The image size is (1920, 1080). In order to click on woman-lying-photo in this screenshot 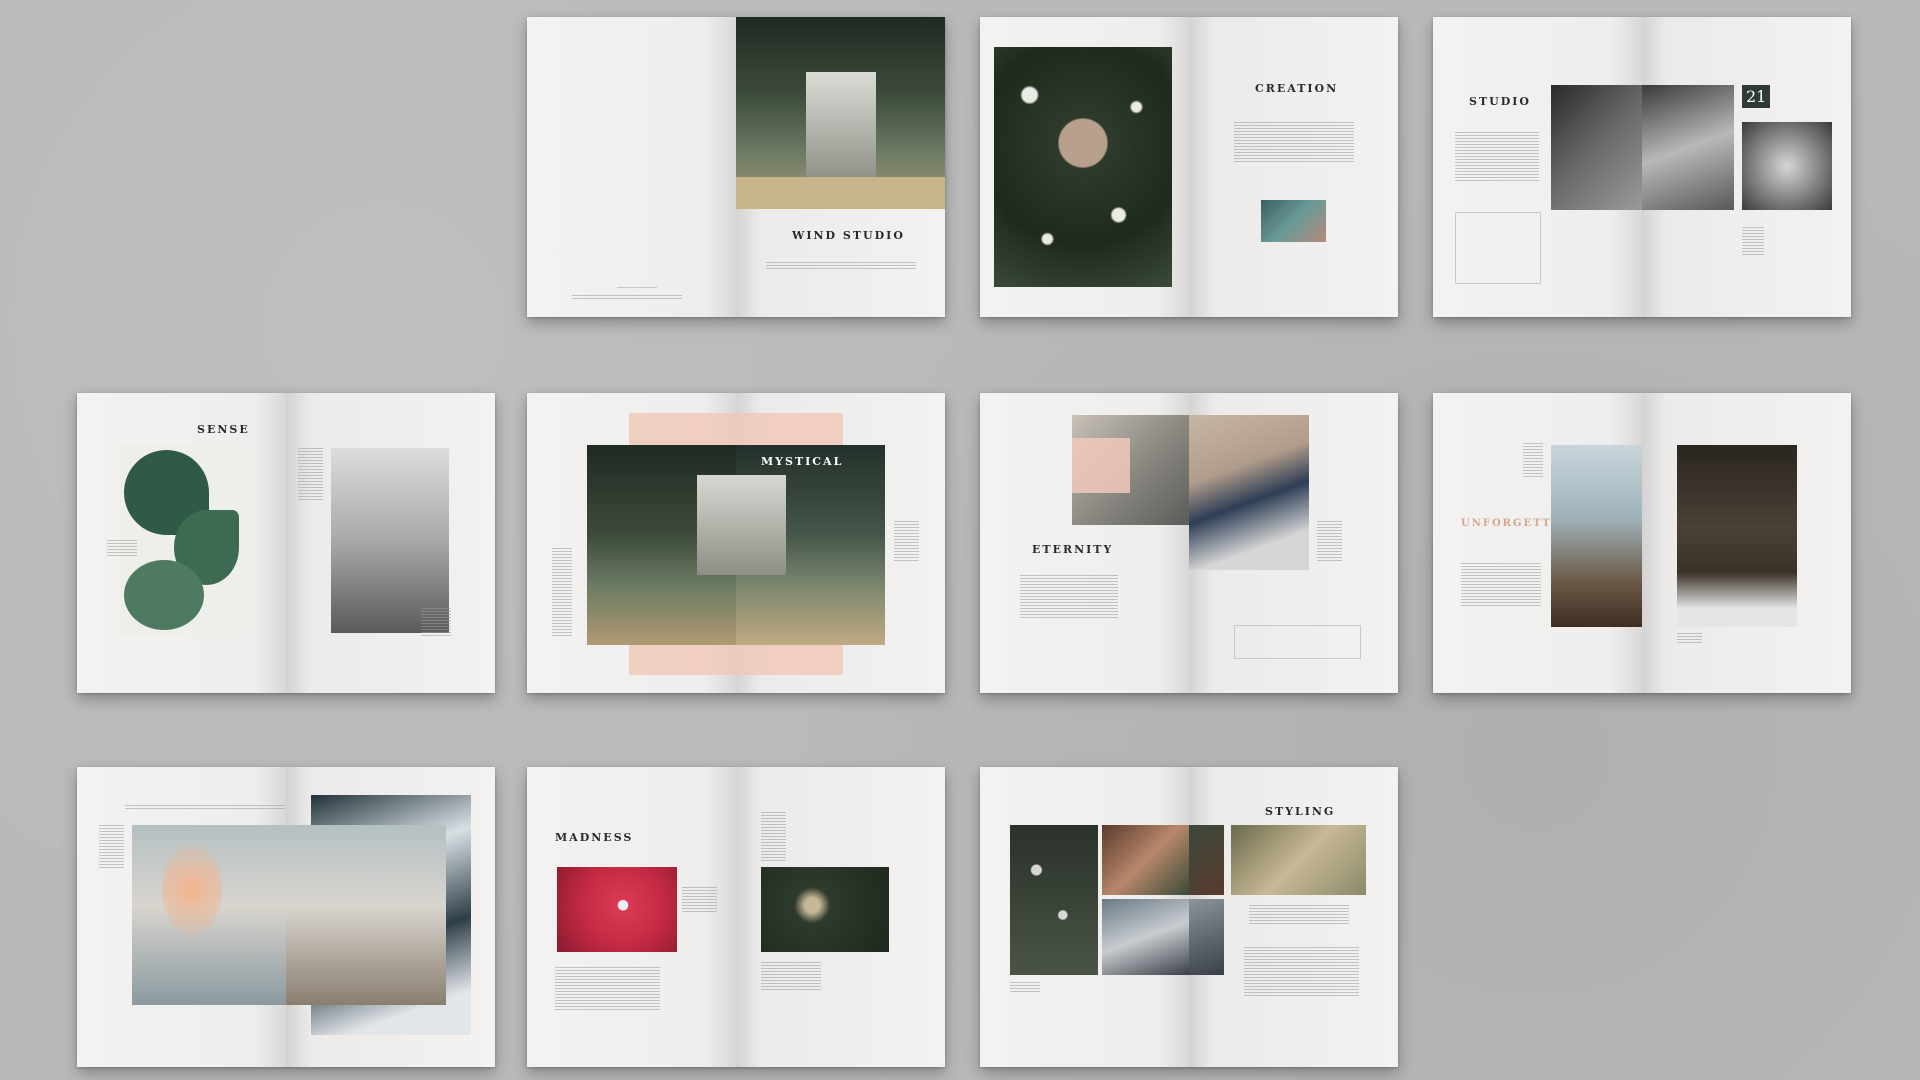, I will do `click(1737, 536)`.